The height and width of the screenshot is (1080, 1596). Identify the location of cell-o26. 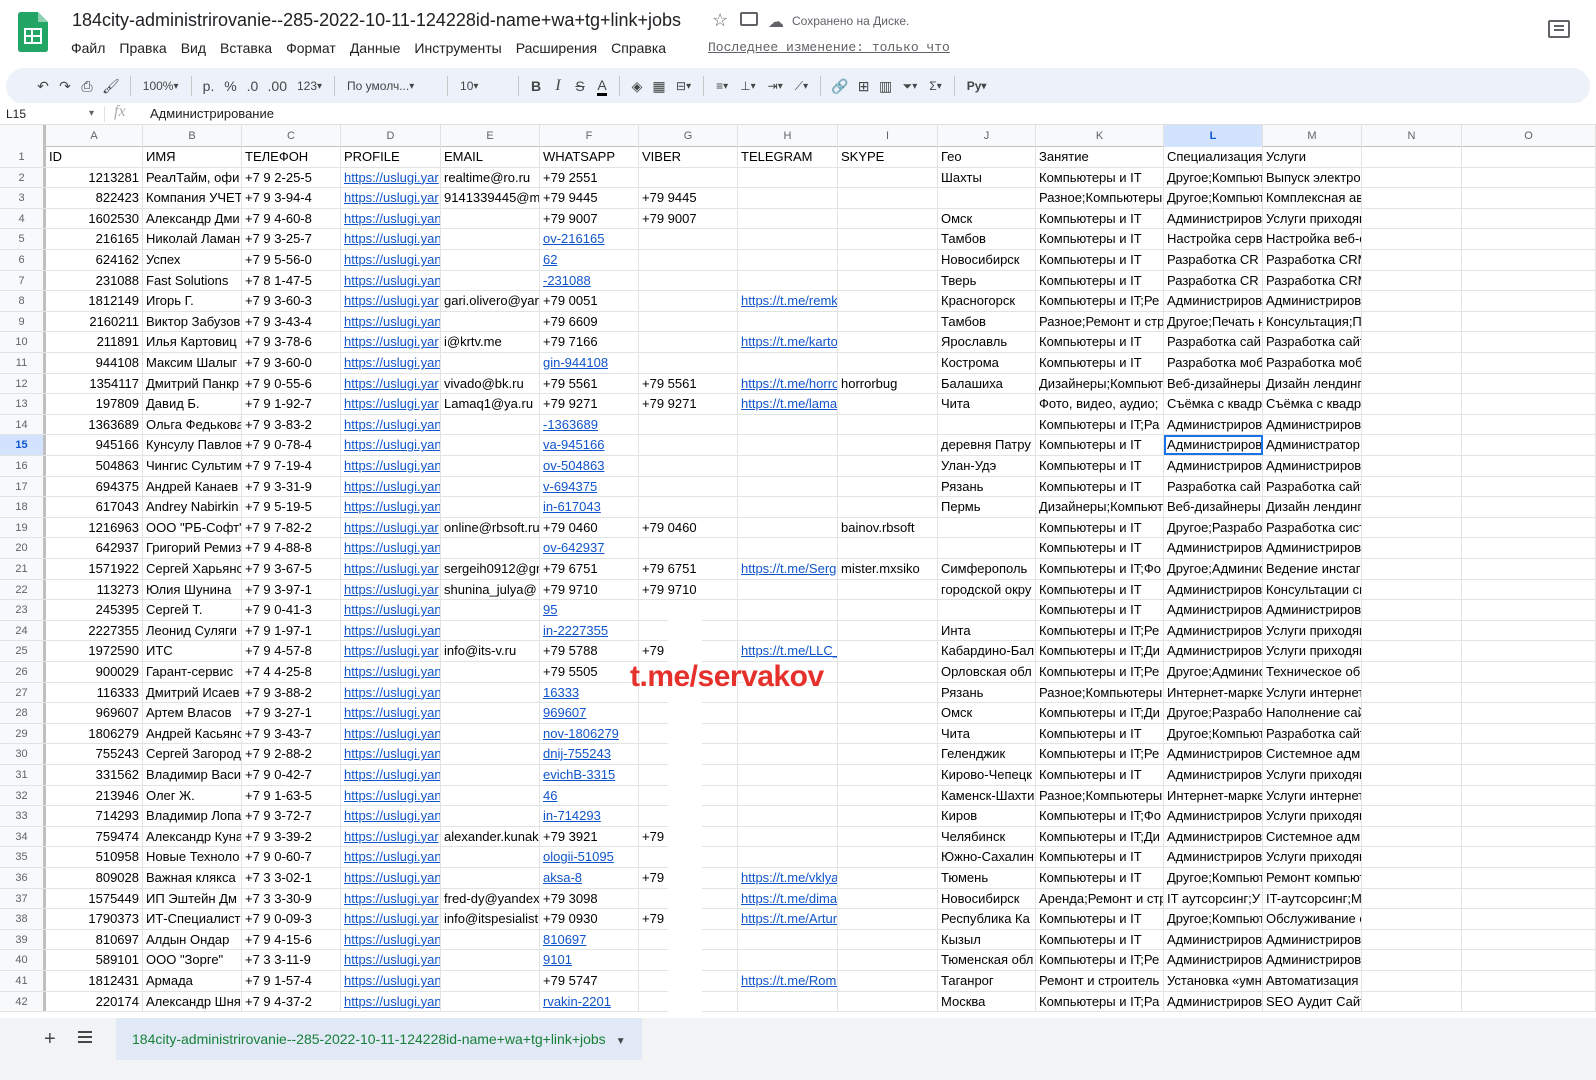
(1529, 672).